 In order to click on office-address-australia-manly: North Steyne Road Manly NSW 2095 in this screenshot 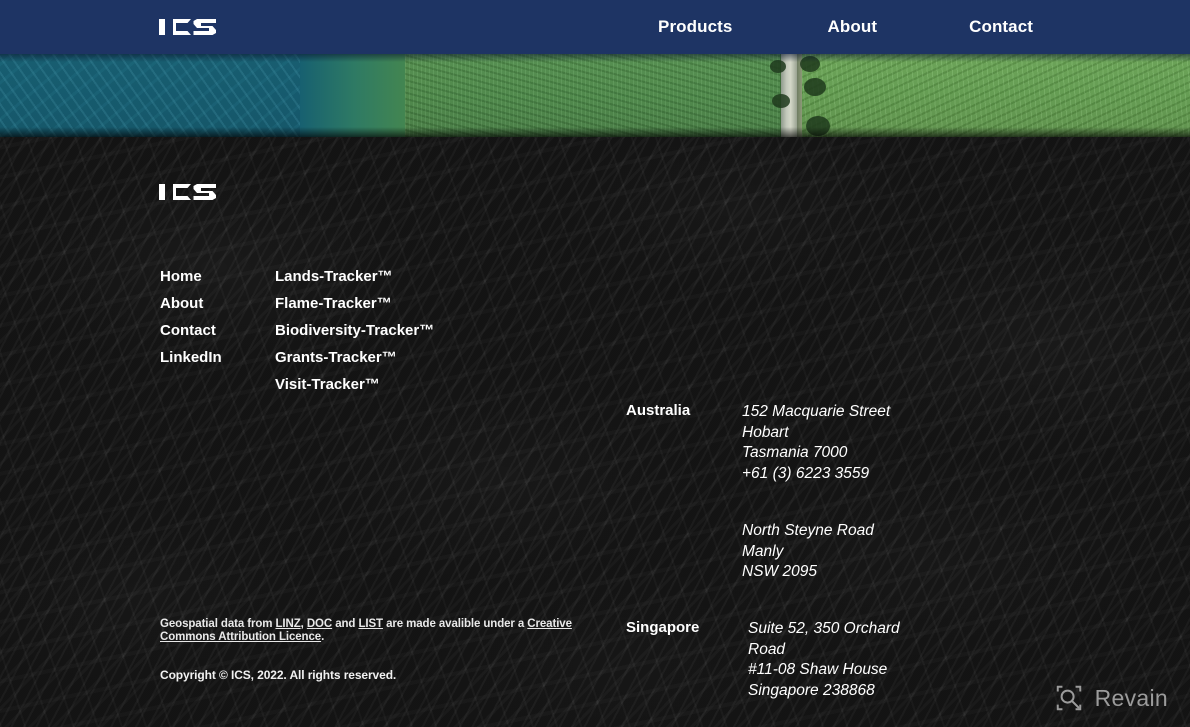, I will do `click(808, 552)`.